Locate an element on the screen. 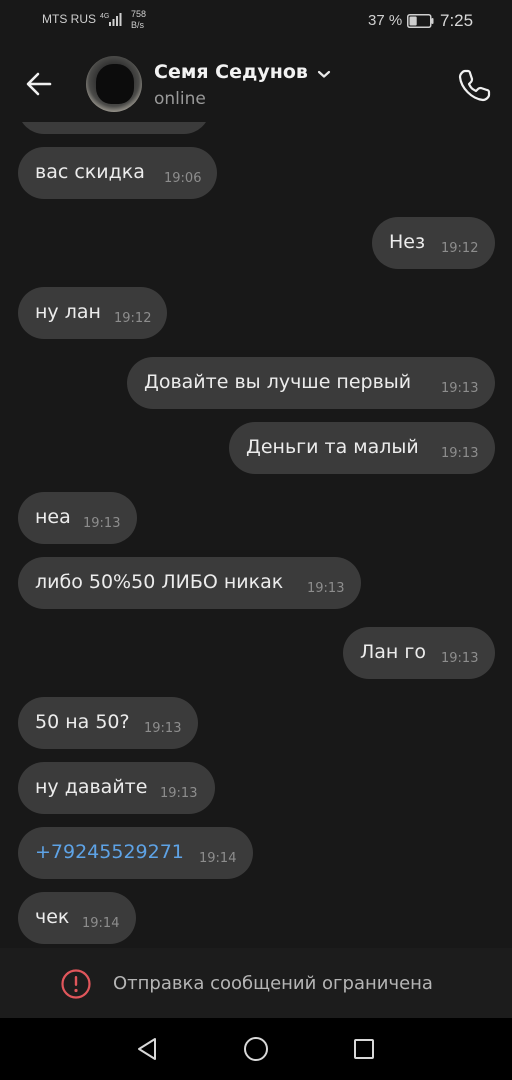  chat-header: Семя Седунов online is located at coordinates (256, 83).